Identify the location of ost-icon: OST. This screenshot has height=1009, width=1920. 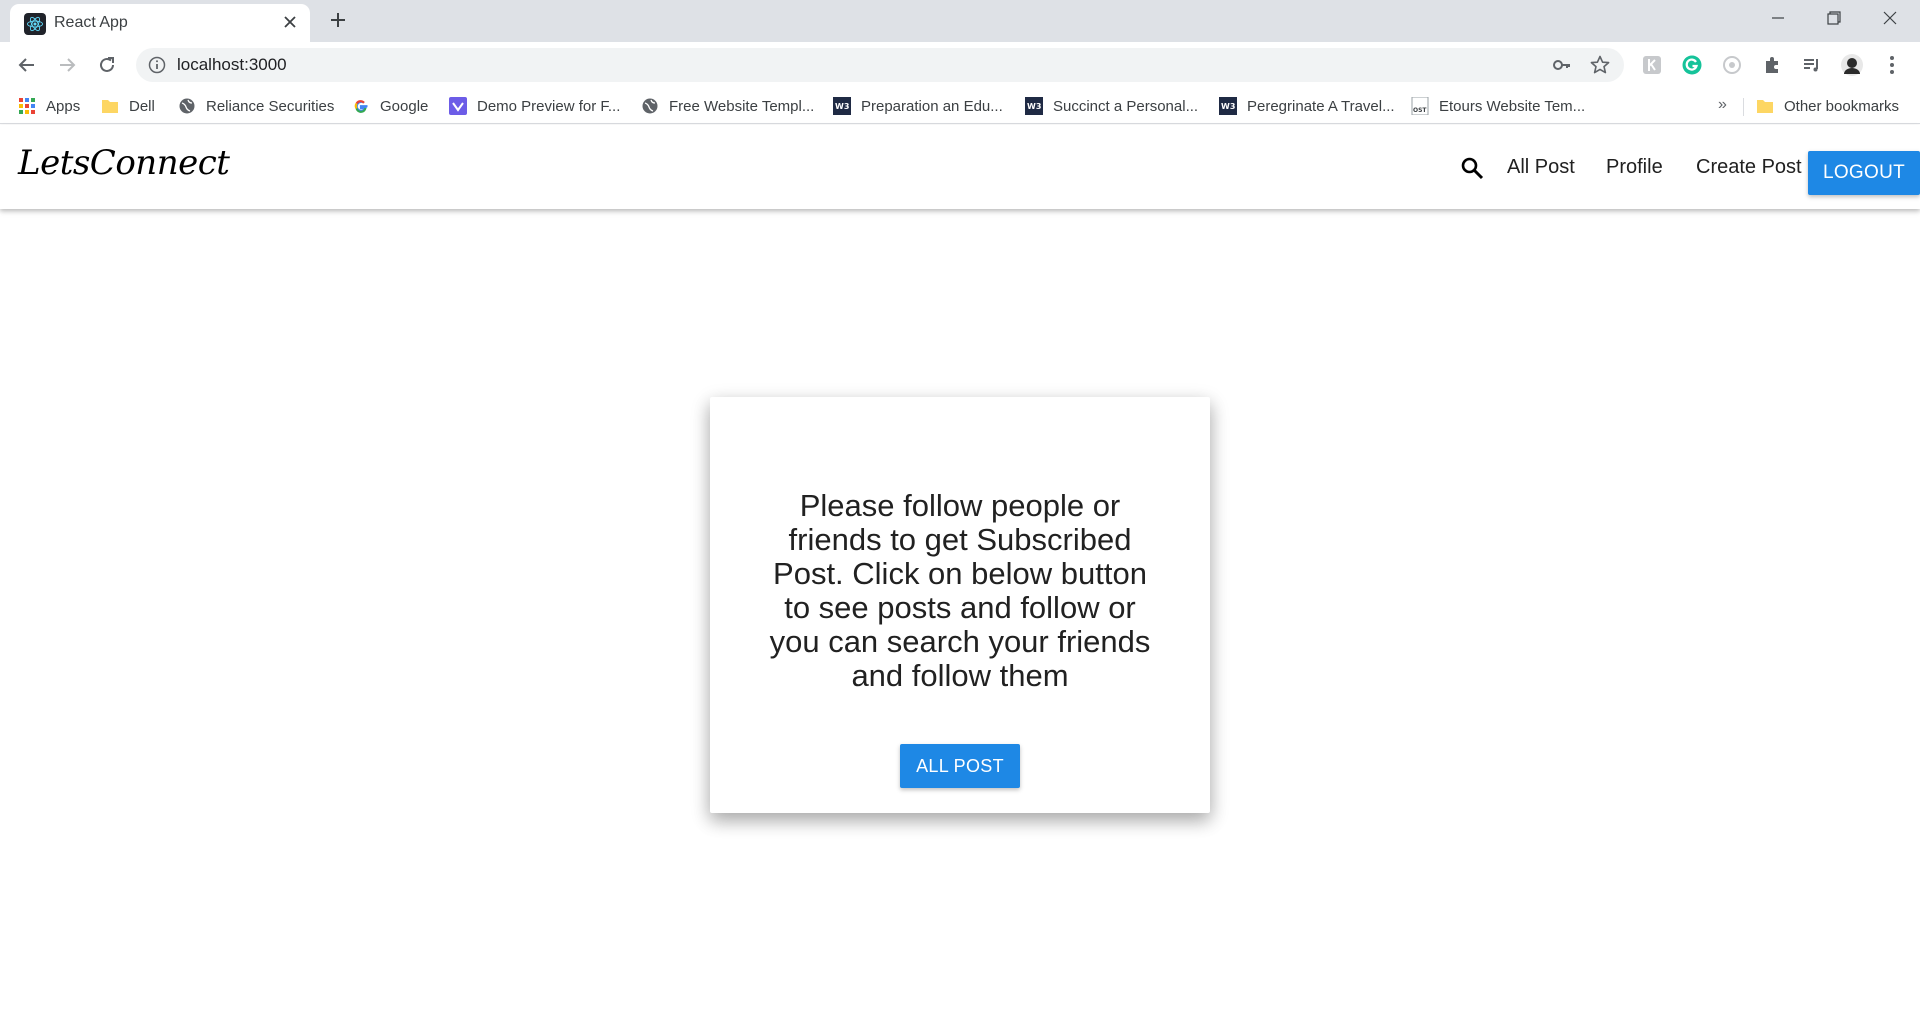
(1420, 106).